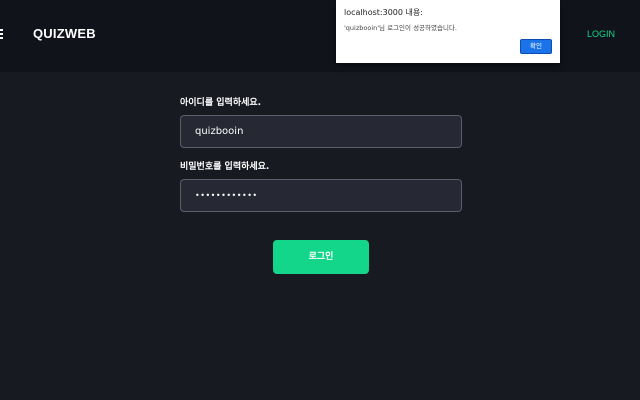  Describe the element at coordinates (64, 33) in the screenshot. I see `site-logo: QUIZWEB` at that location.